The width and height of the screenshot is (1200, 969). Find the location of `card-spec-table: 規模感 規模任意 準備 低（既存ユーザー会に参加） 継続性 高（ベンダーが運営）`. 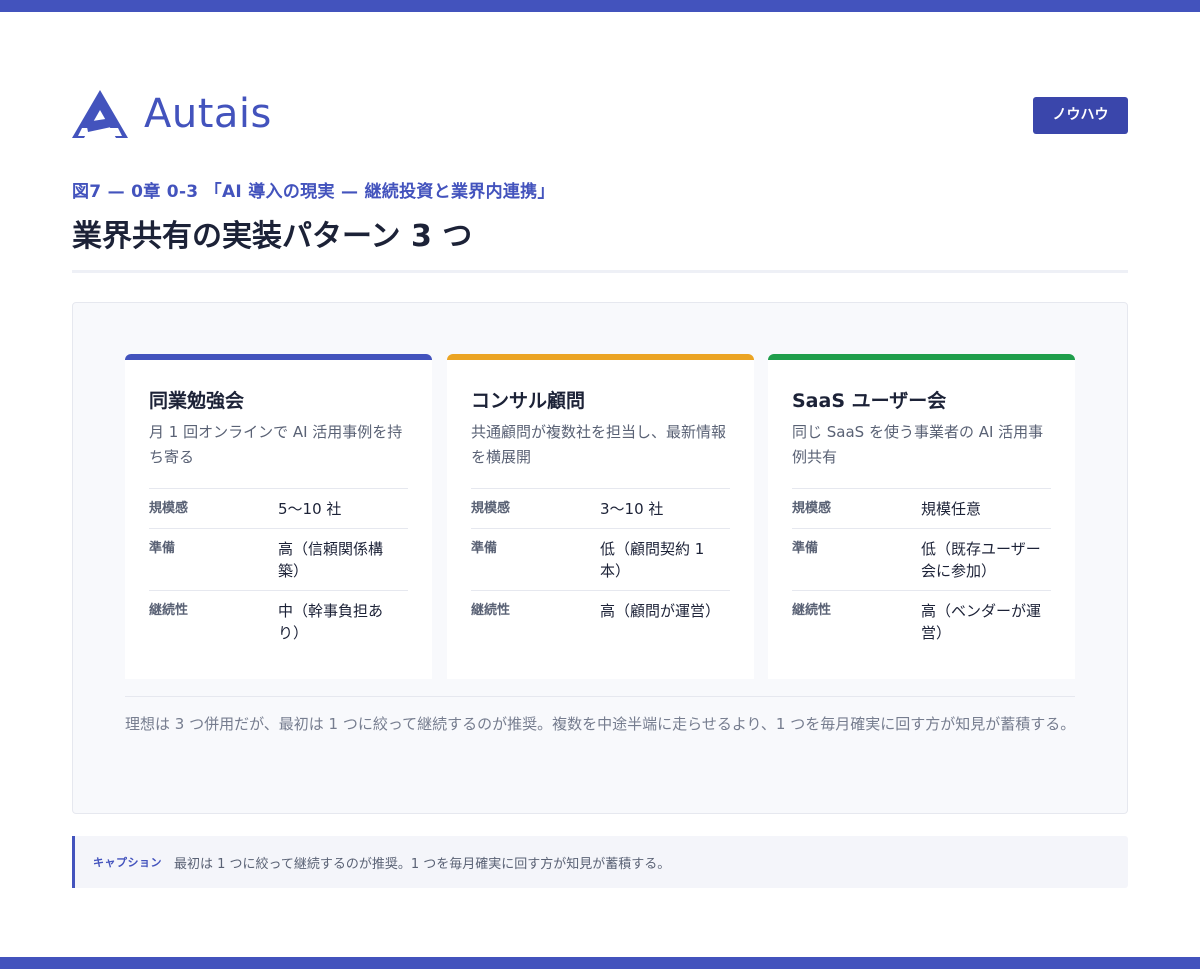

card-spec-table: 規模感 規模任意 準備 低（既存ユーザー会に参加） 継続性 高（ベンダーが運営） is located at coordinates (921, 570).